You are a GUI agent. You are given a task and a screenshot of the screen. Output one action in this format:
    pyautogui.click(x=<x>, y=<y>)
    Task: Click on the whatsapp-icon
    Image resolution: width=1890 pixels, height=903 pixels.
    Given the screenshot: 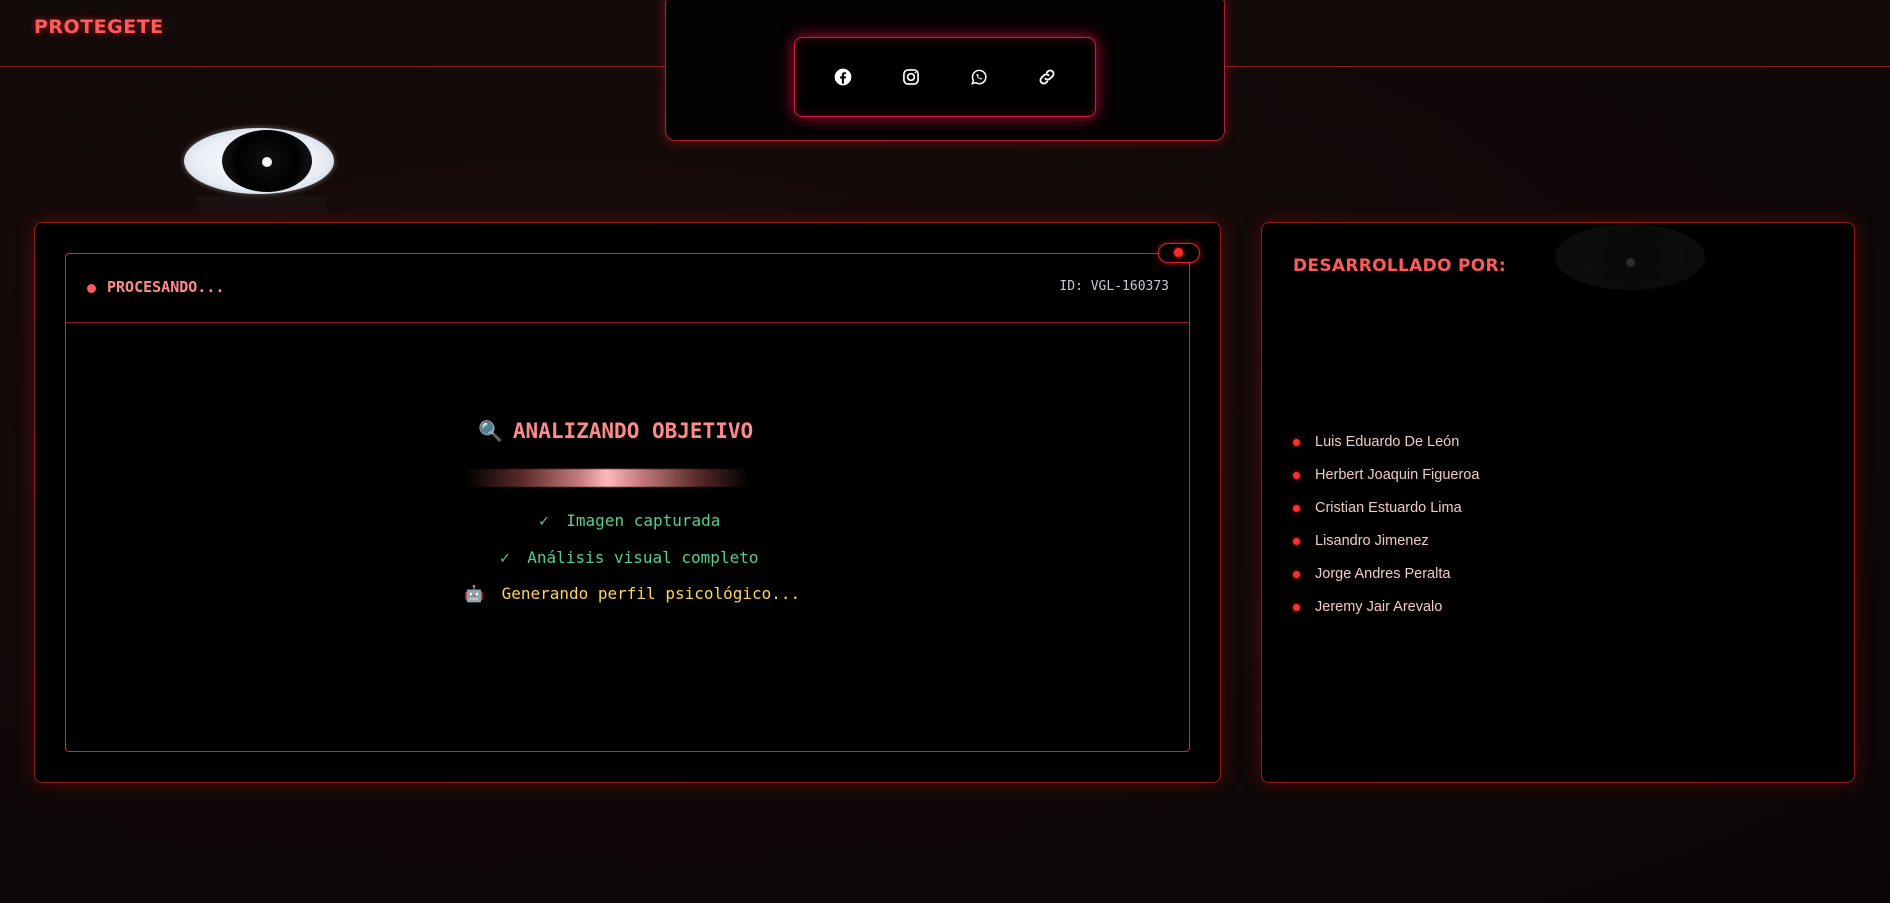 What is the action you would take?
    pyautogui.click(x=979, y=77)
    